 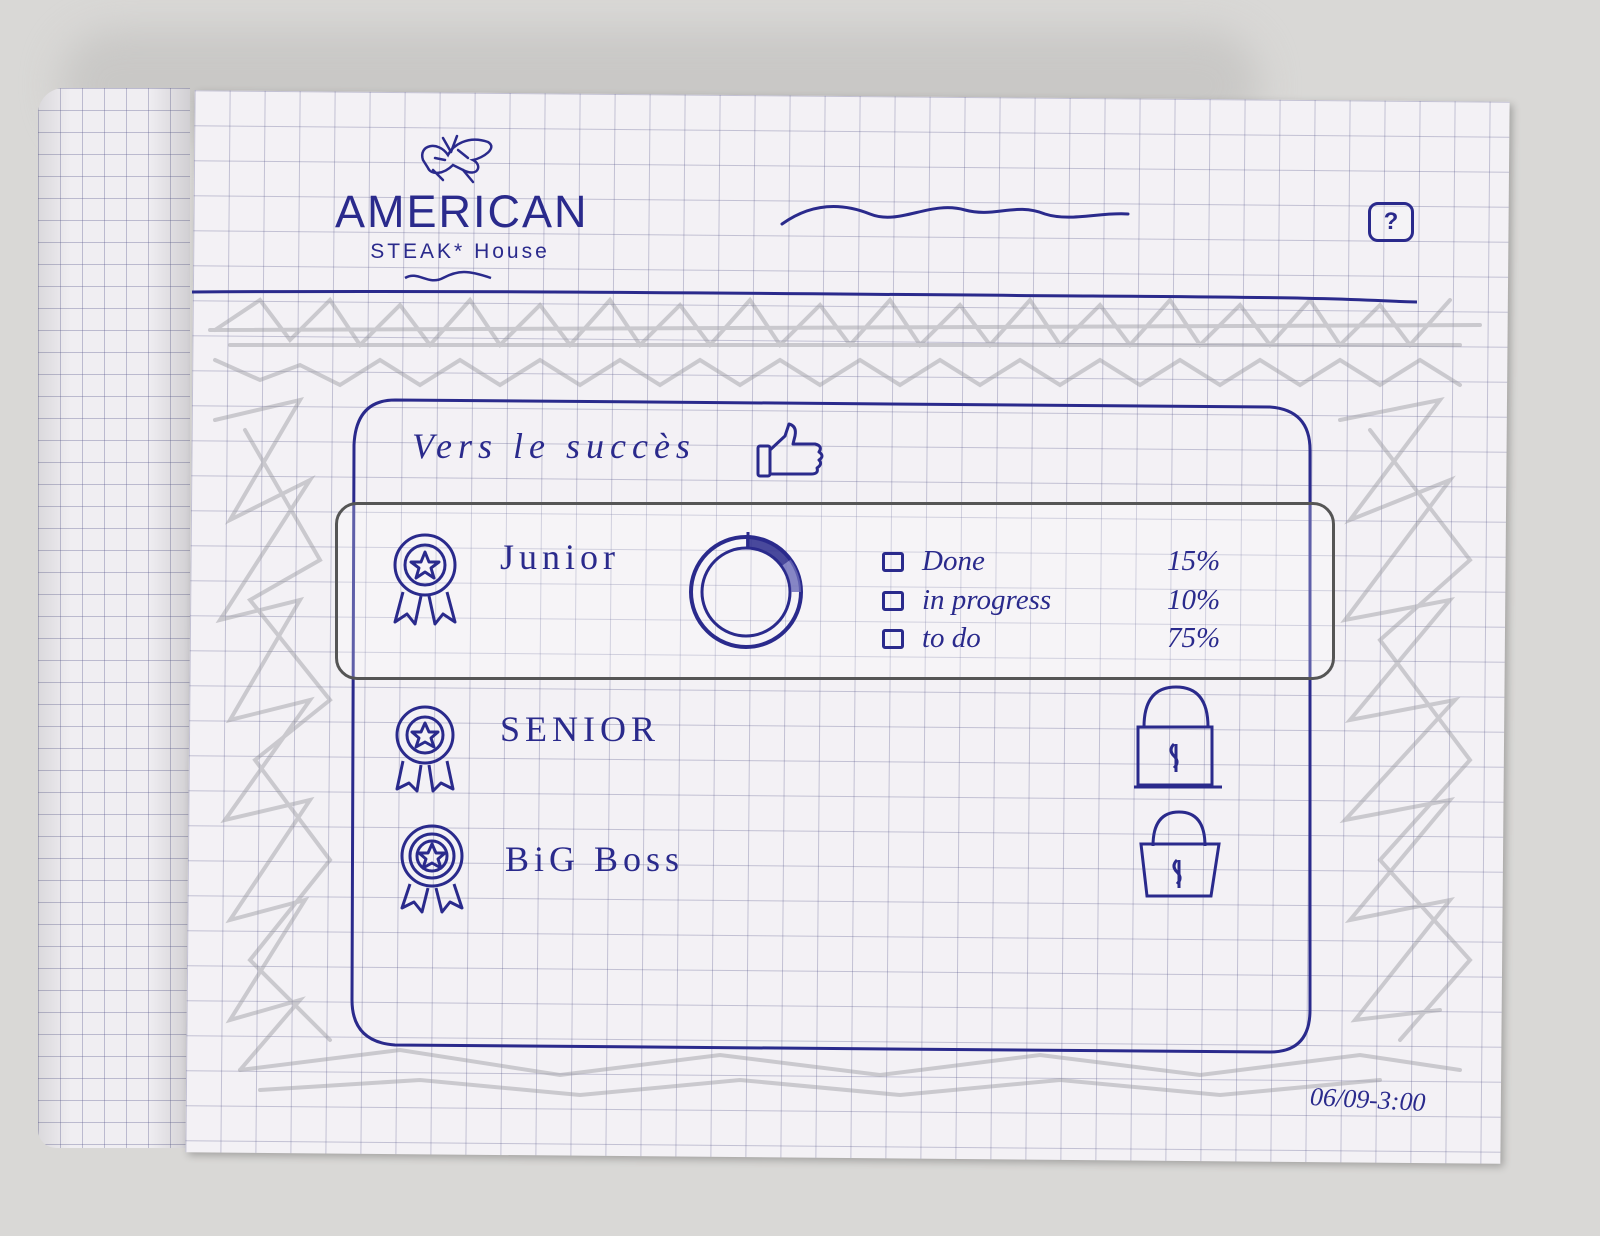 What do you see at coordinates (460, 251) in the screenshot?
I see `logo-sub-text: STEAK* House` at bounding box center [460, 251].